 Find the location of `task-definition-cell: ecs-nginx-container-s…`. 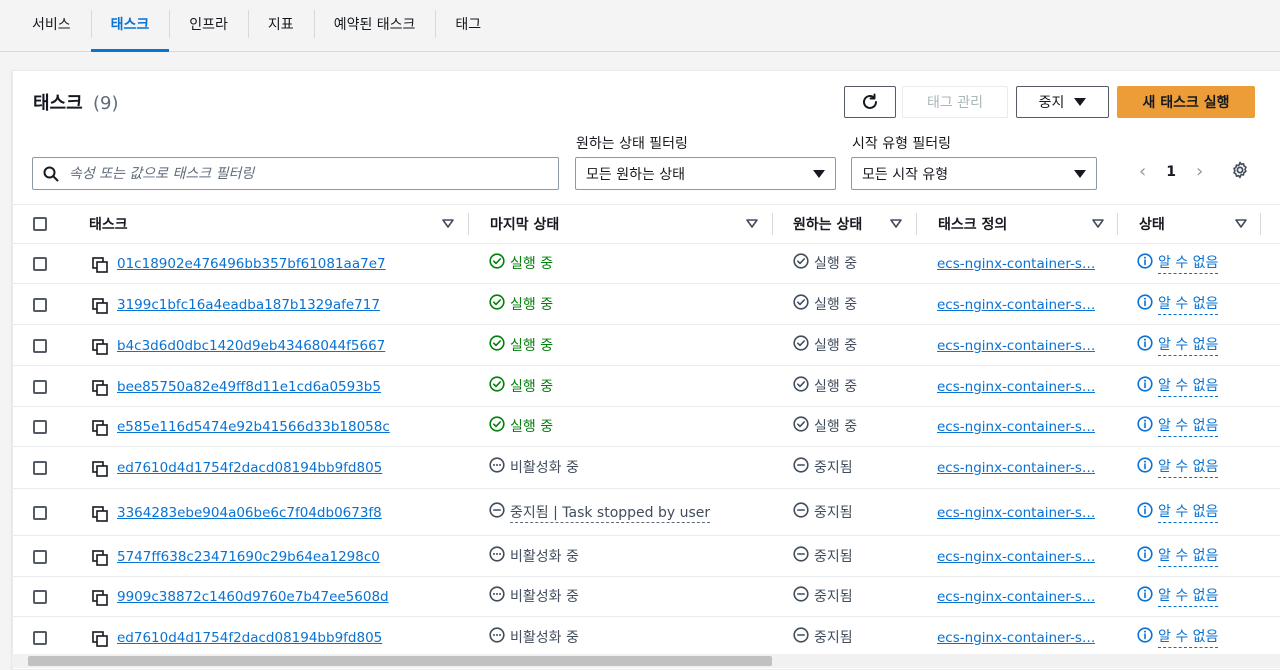

task-definition-cell: ecs-nginx-container-s… is located at coordinates (1017, 305).